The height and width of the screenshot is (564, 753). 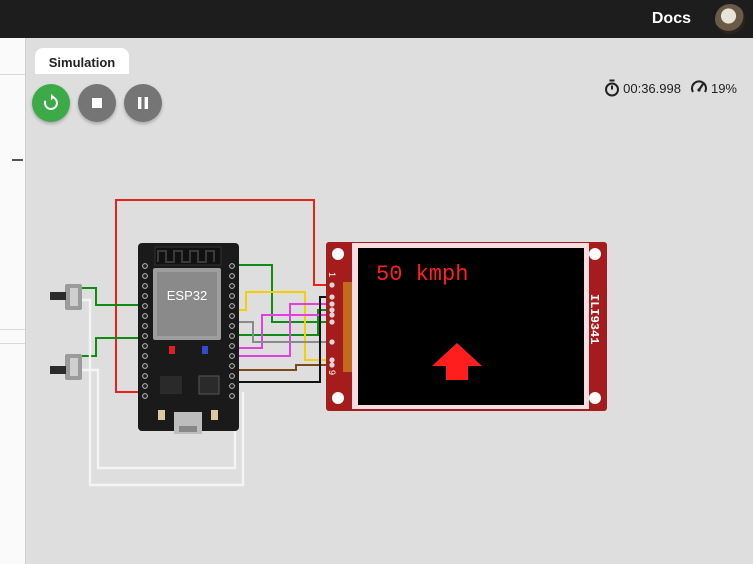 What do you see at coordinates (187, 295) in the screenshot?
I see `esp32-label: ESP32` at bounding box center [187, 295].